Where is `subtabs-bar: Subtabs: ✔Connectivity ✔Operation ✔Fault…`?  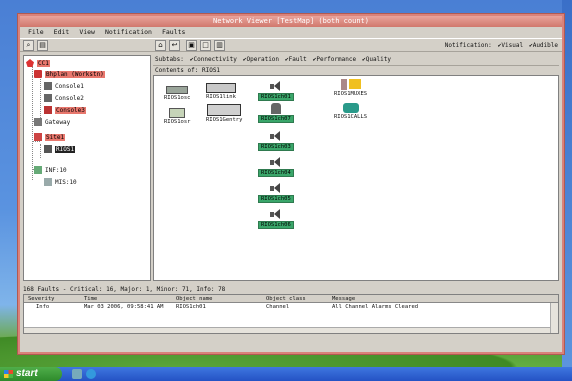 subtabs-bar: Subtabs: ✔Connectivity ✔Operation ✔Fault… is located at coordinates (356, 60).